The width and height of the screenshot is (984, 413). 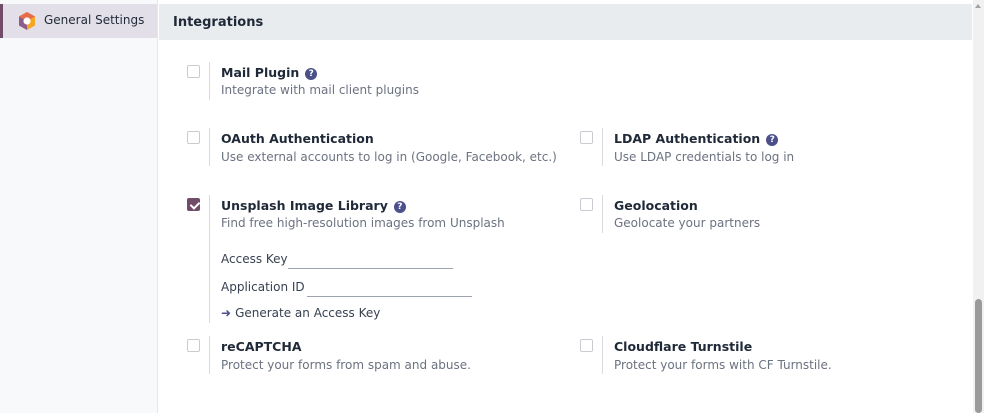 What do you see at coordinates (683, 346) in the screenshot?
I see `turnstile-title: Cloudflare Turnstile` at bounding box center [683, 346].